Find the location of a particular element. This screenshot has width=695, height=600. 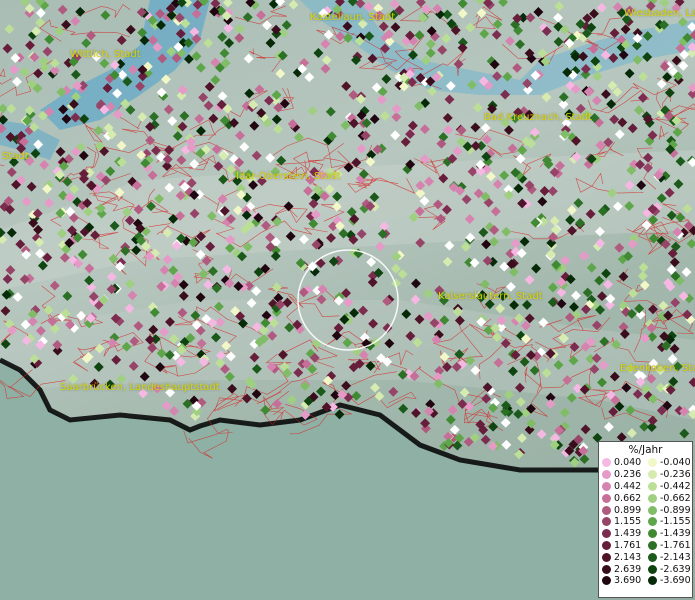

legend-value: -0.236 is located at coordinates (675, 475).